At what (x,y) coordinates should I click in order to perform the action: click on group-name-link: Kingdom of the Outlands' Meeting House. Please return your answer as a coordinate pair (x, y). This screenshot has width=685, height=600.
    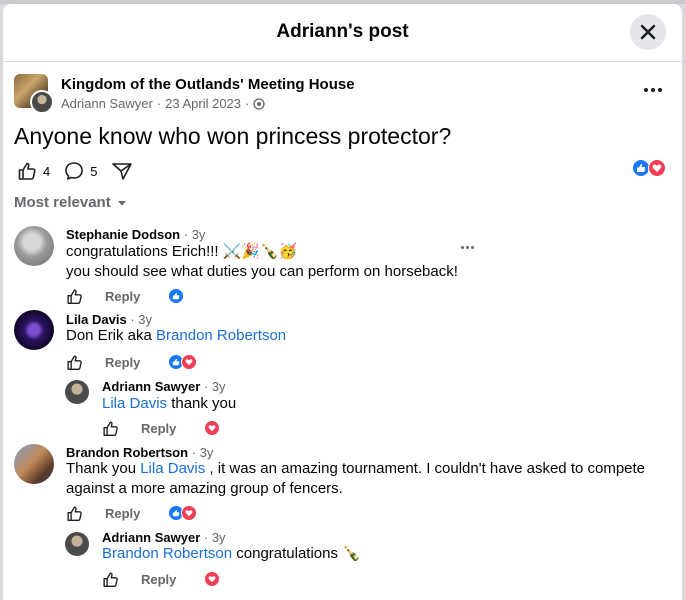
    Looking at the image, I should click on (208, 84).